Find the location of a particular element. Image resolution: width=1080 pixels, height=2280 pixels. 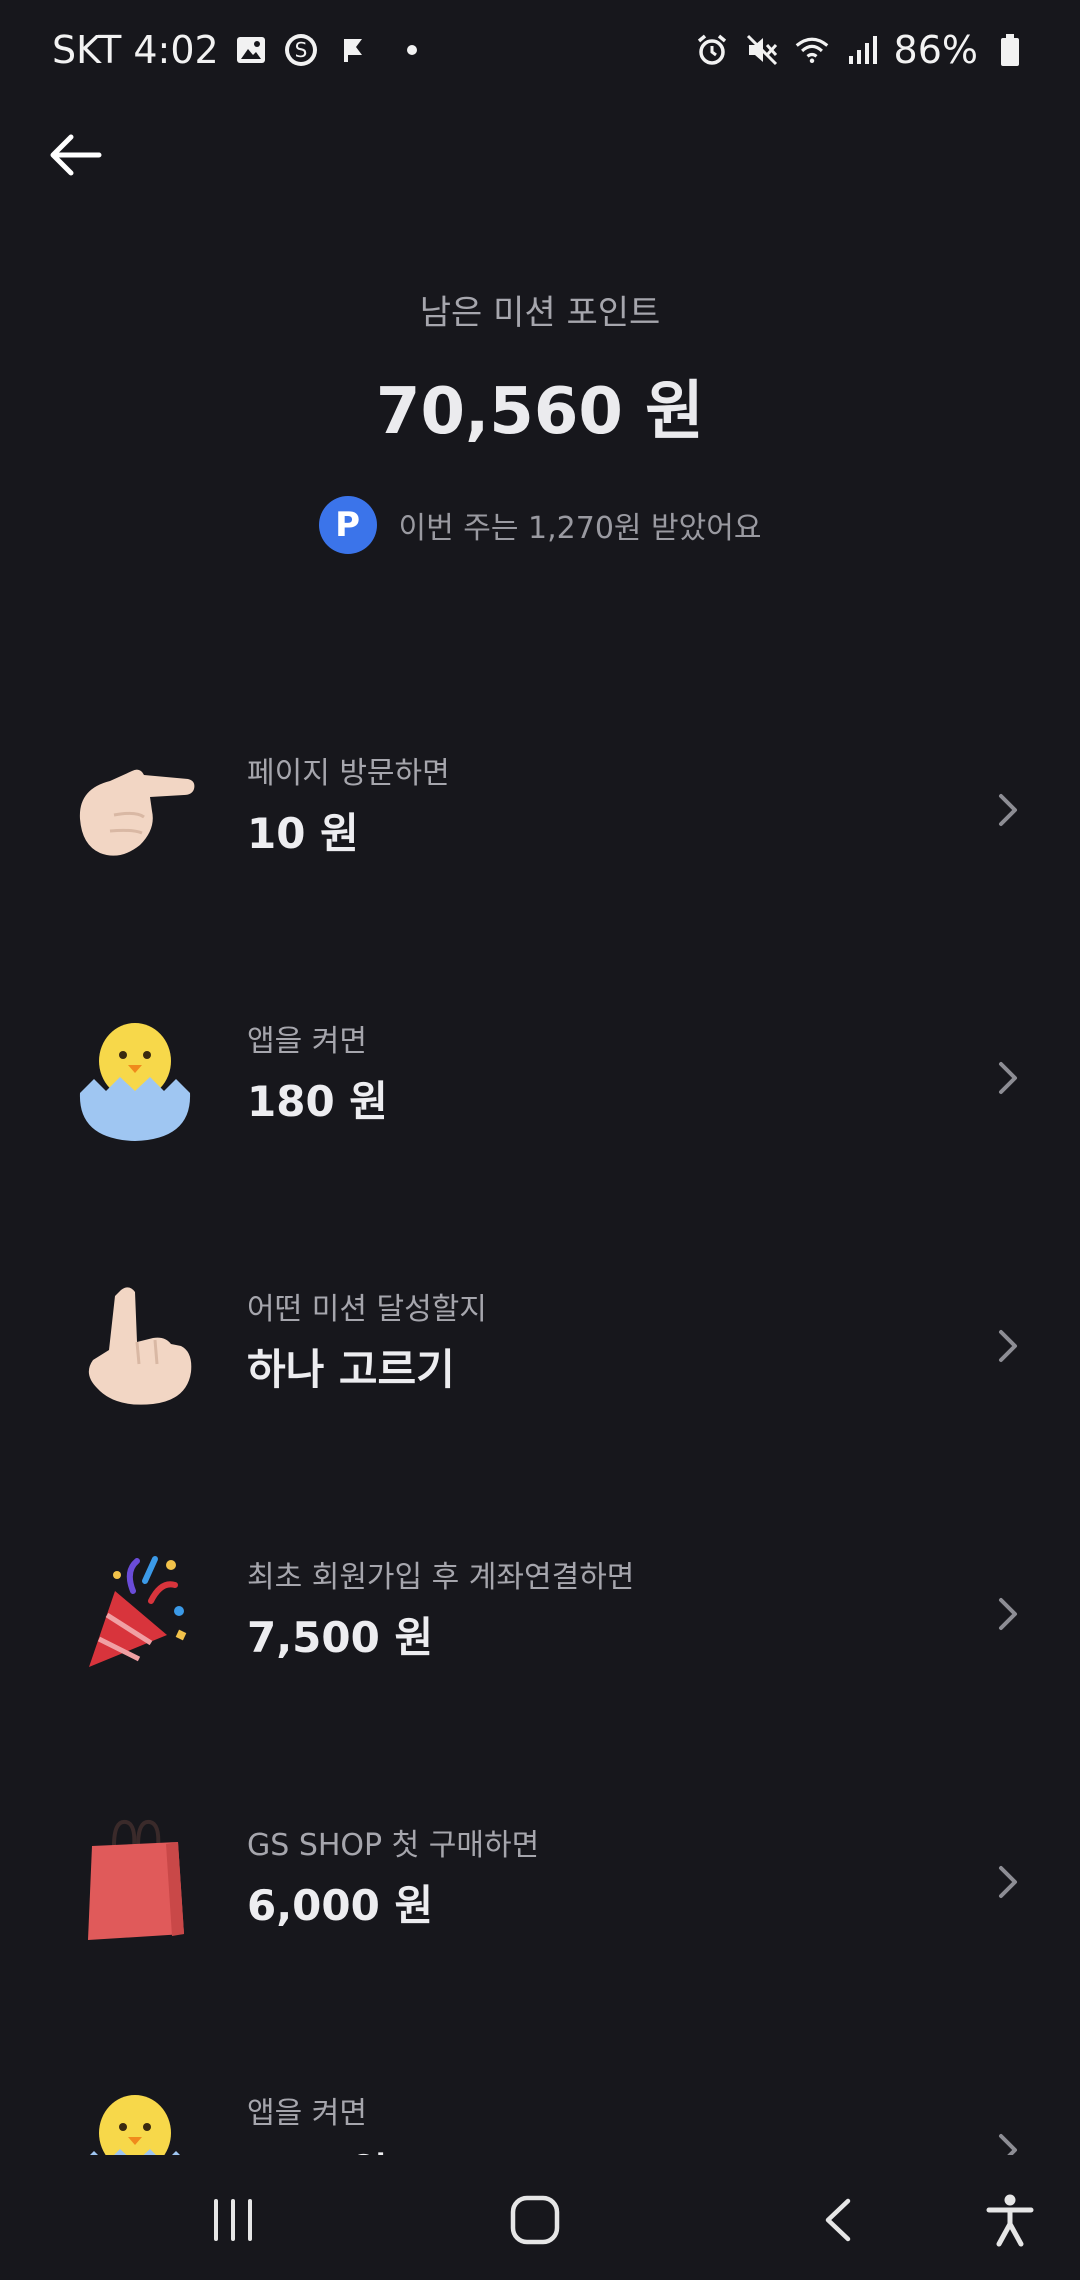

flag-icon is located at coordinates (351, 50).